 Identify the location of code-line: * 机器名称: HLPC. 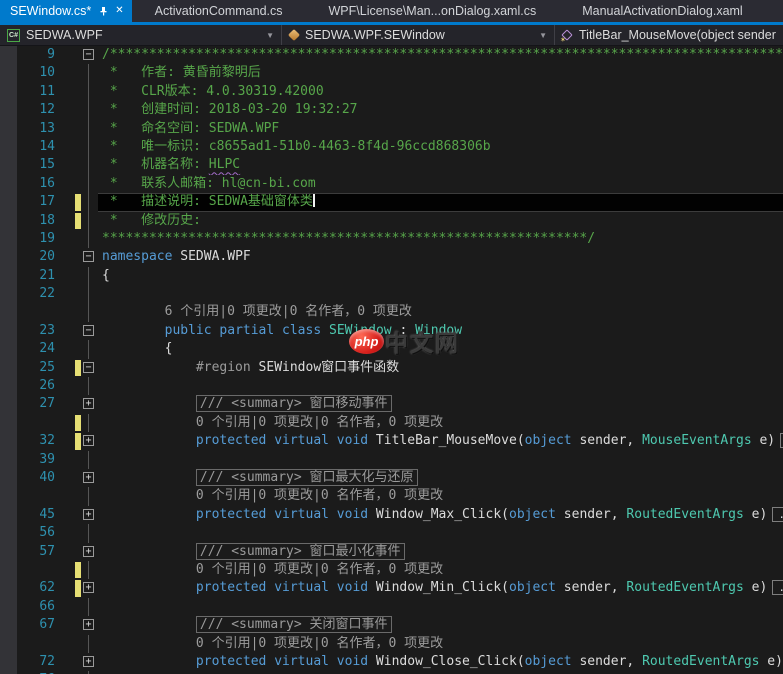
(440, 165).